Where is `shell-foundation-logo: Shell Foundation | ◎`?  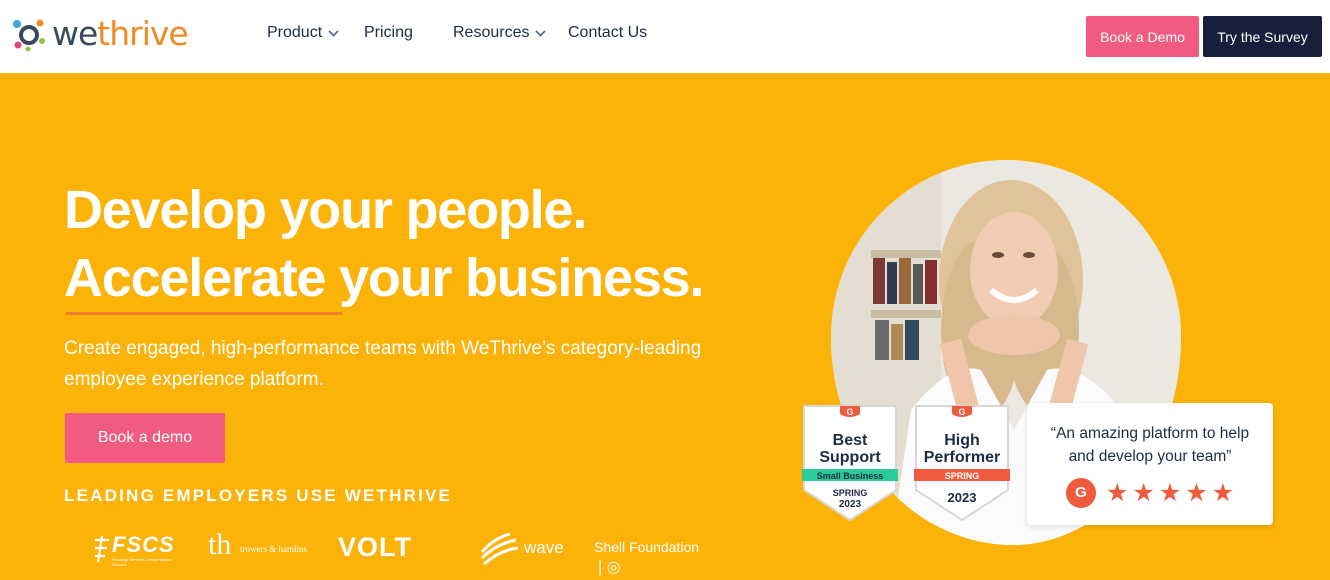
shell-foundation-logo: Shell Foundation | ◎ is located at coordinates (659, 557).